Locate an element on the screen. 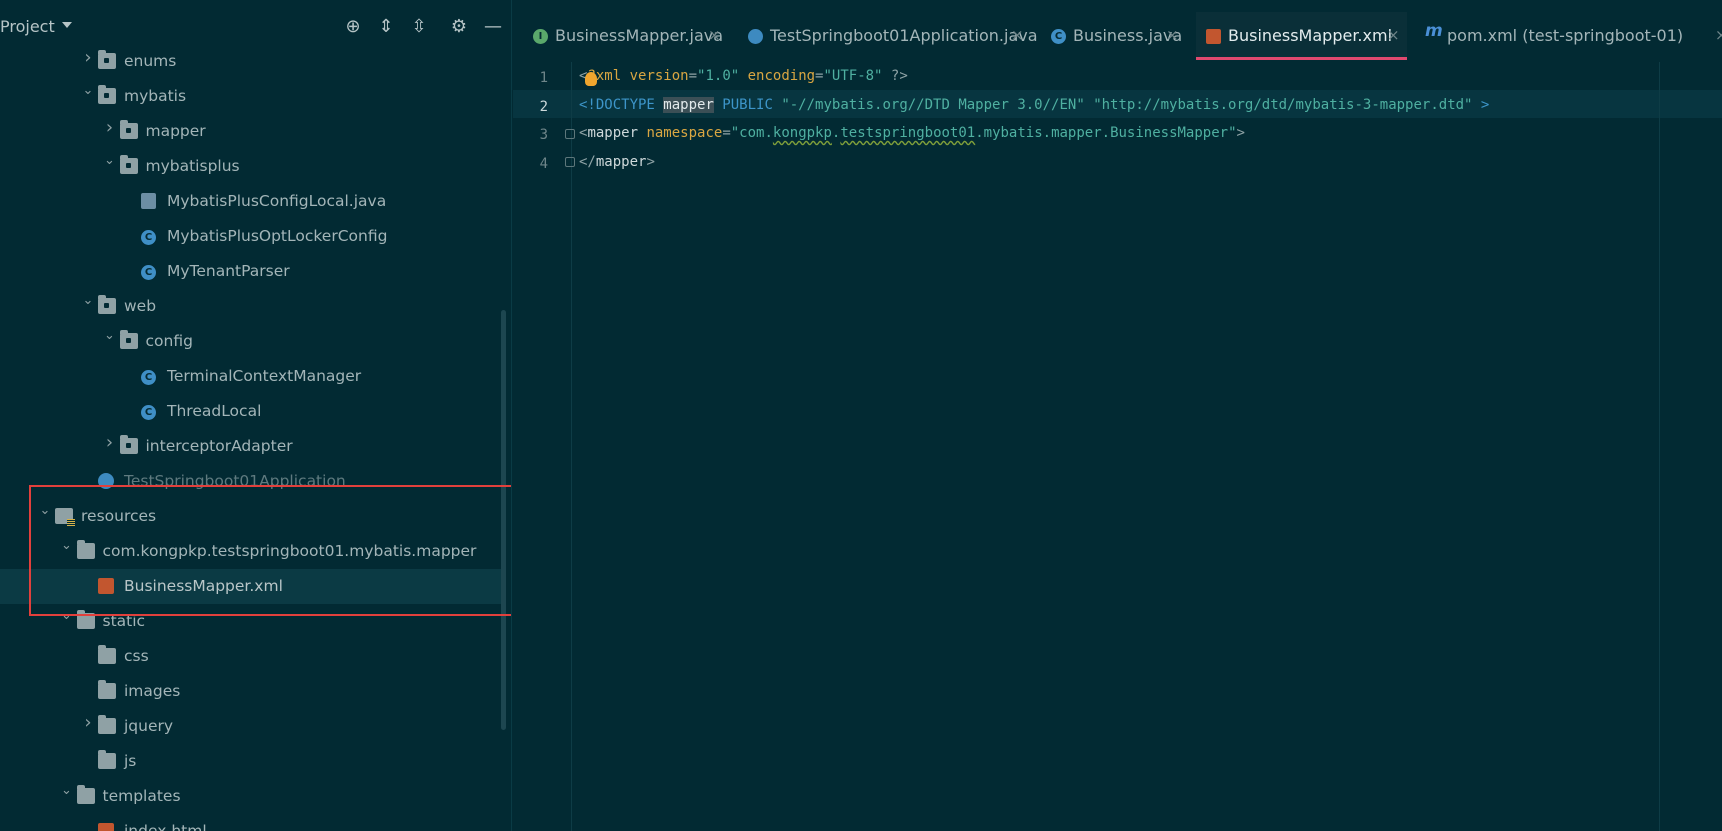  tree-item: ⌄ mybatisplus is located at coordinates (252, 166).